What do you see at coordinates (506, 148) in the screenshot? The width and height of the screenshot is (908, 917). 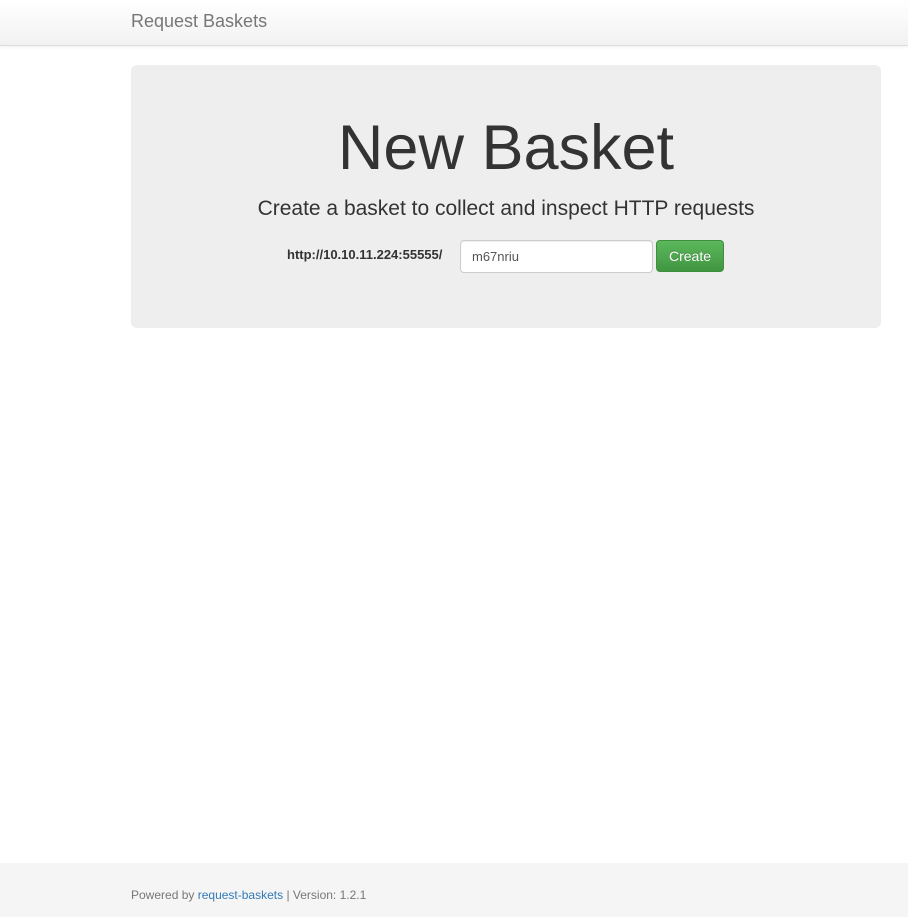 I see `page-title: New Basket` at bounding box center [506, 148].